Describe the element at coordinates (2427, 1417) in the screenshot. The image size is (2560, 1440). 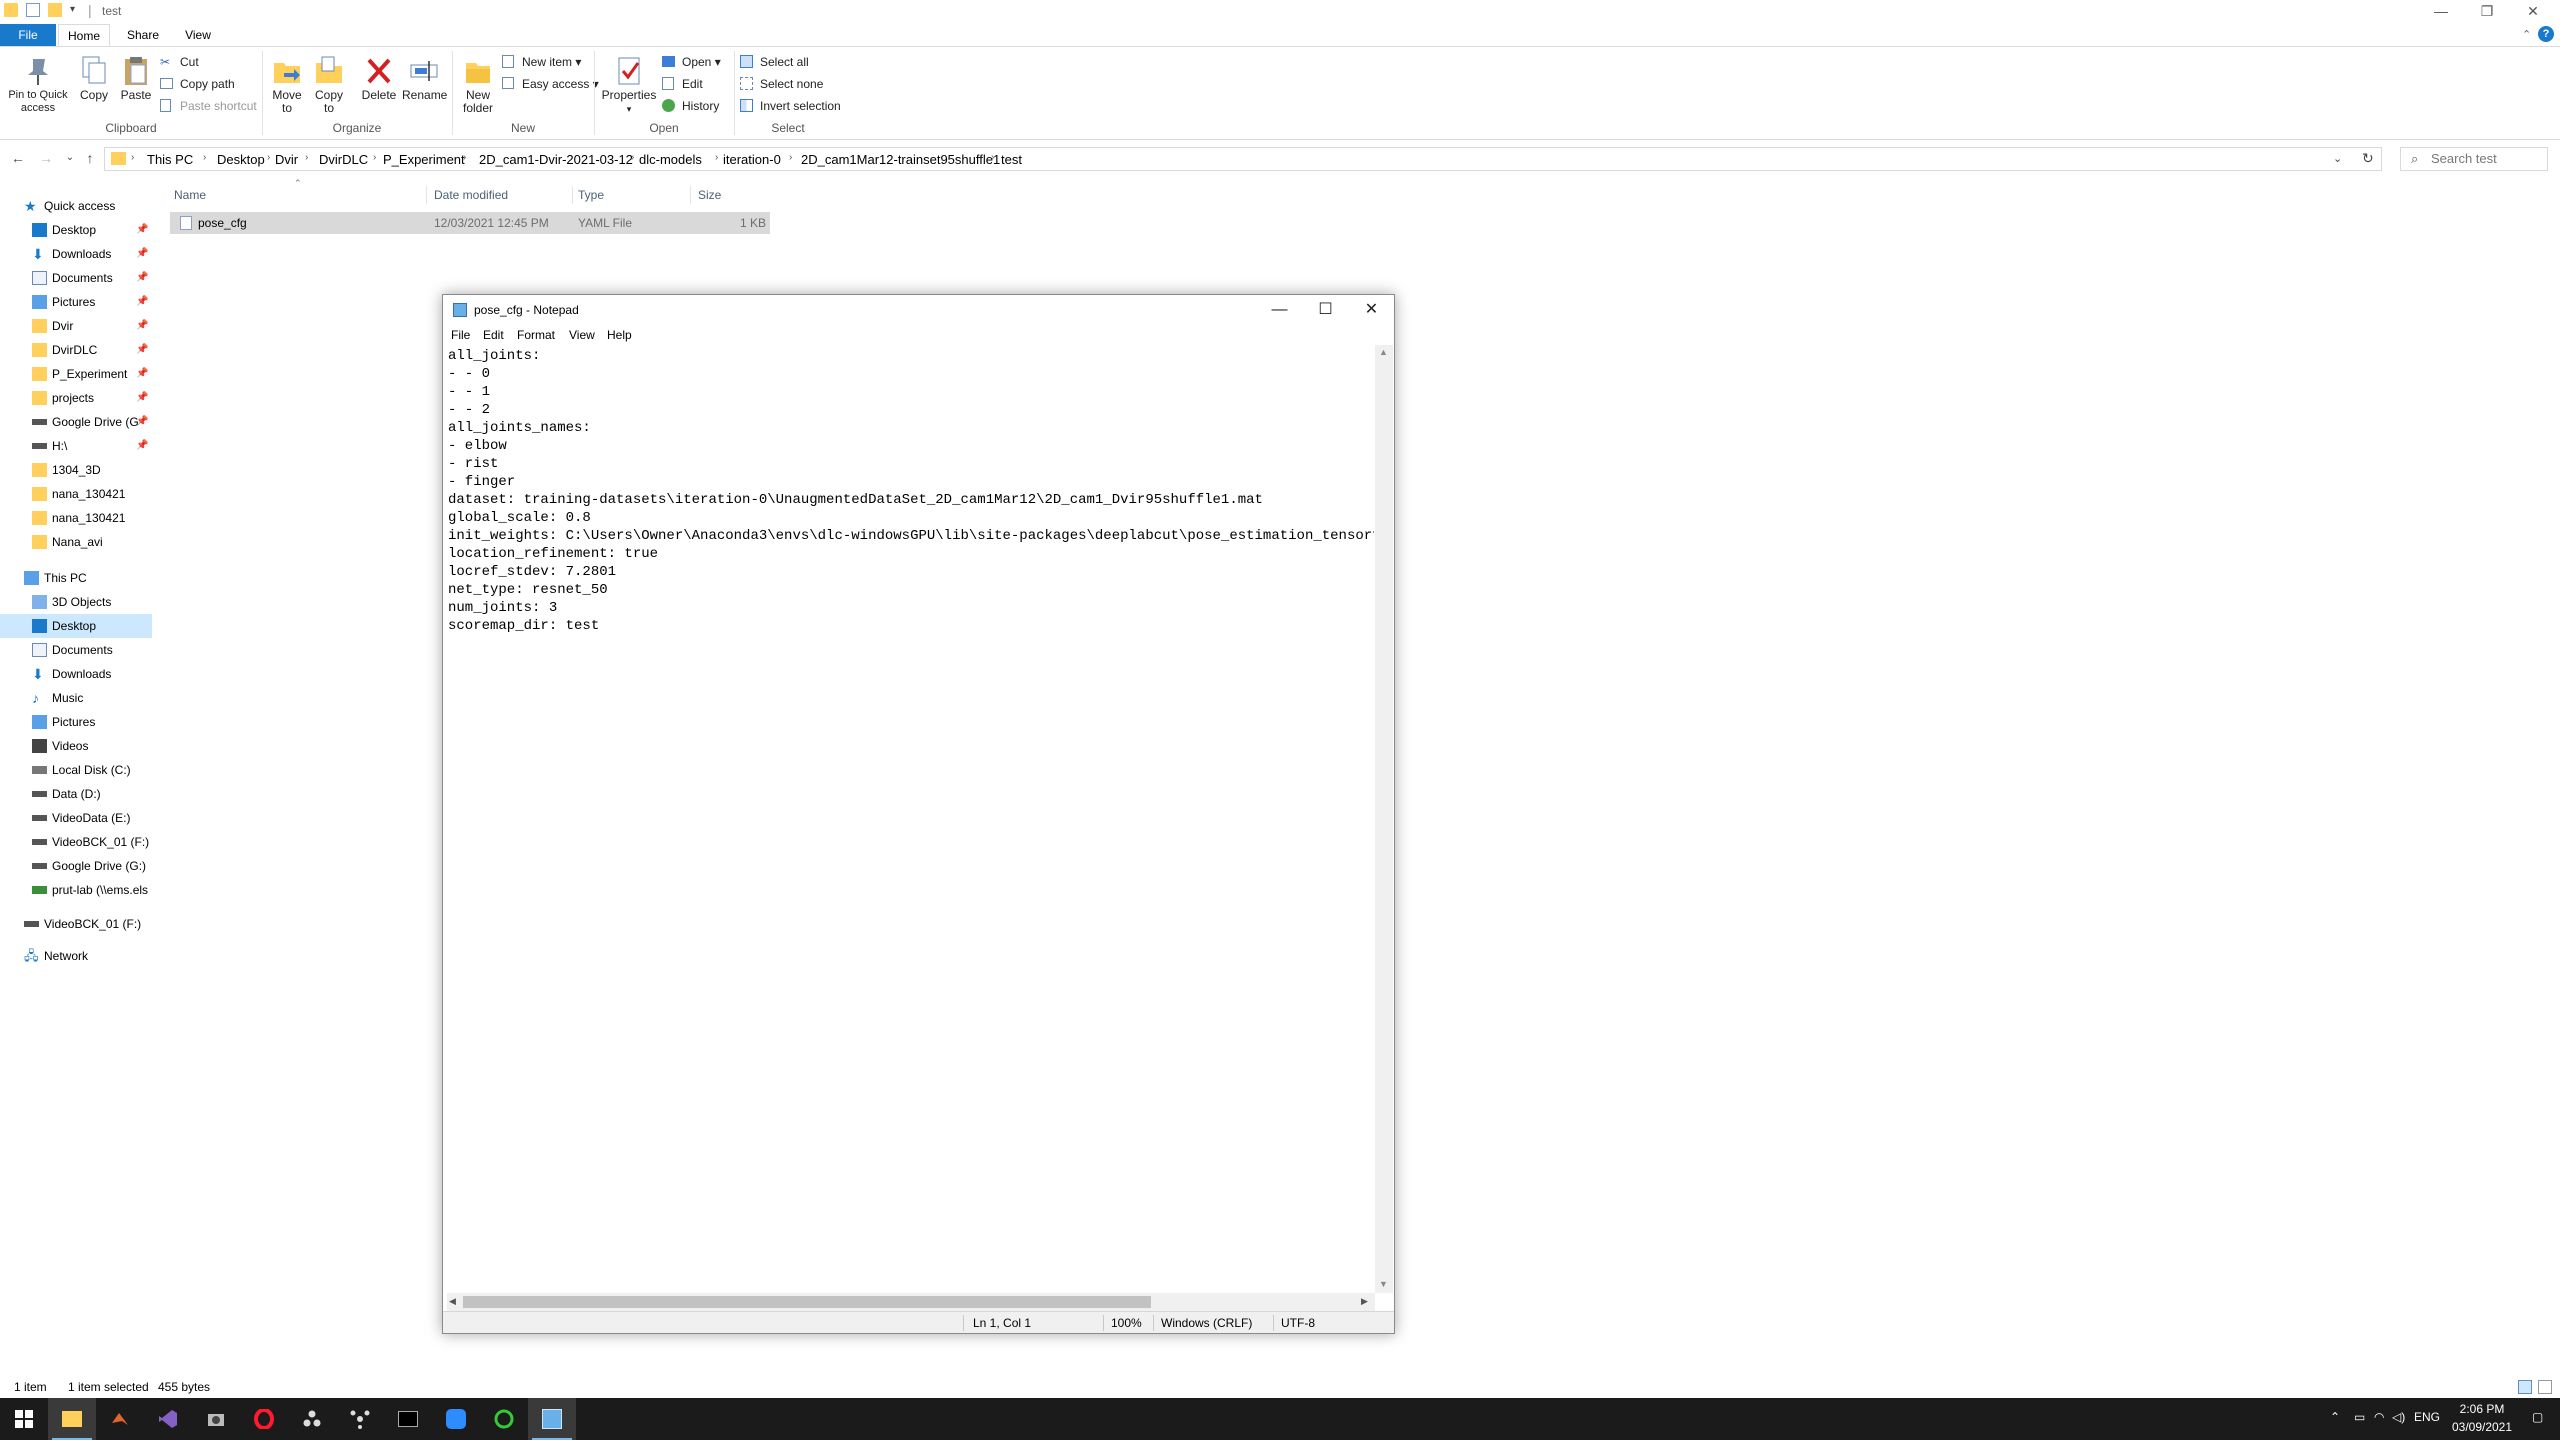
I see `input-language: ENG` at that location.